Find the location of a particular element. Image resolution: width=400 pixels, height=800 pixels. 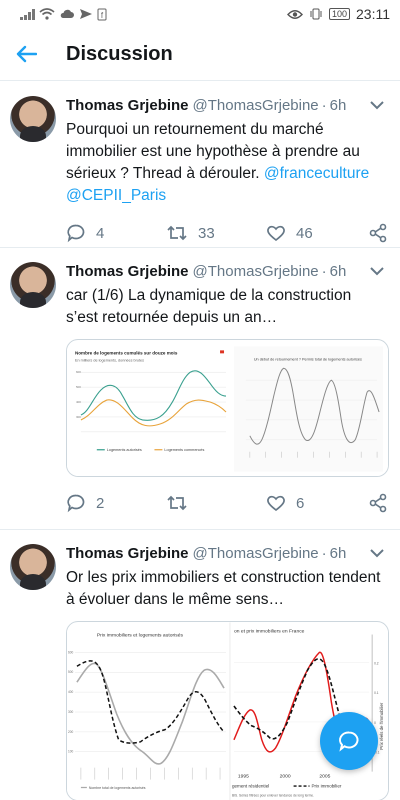

battery-icon: 100 is located at coordinates (339, 14).